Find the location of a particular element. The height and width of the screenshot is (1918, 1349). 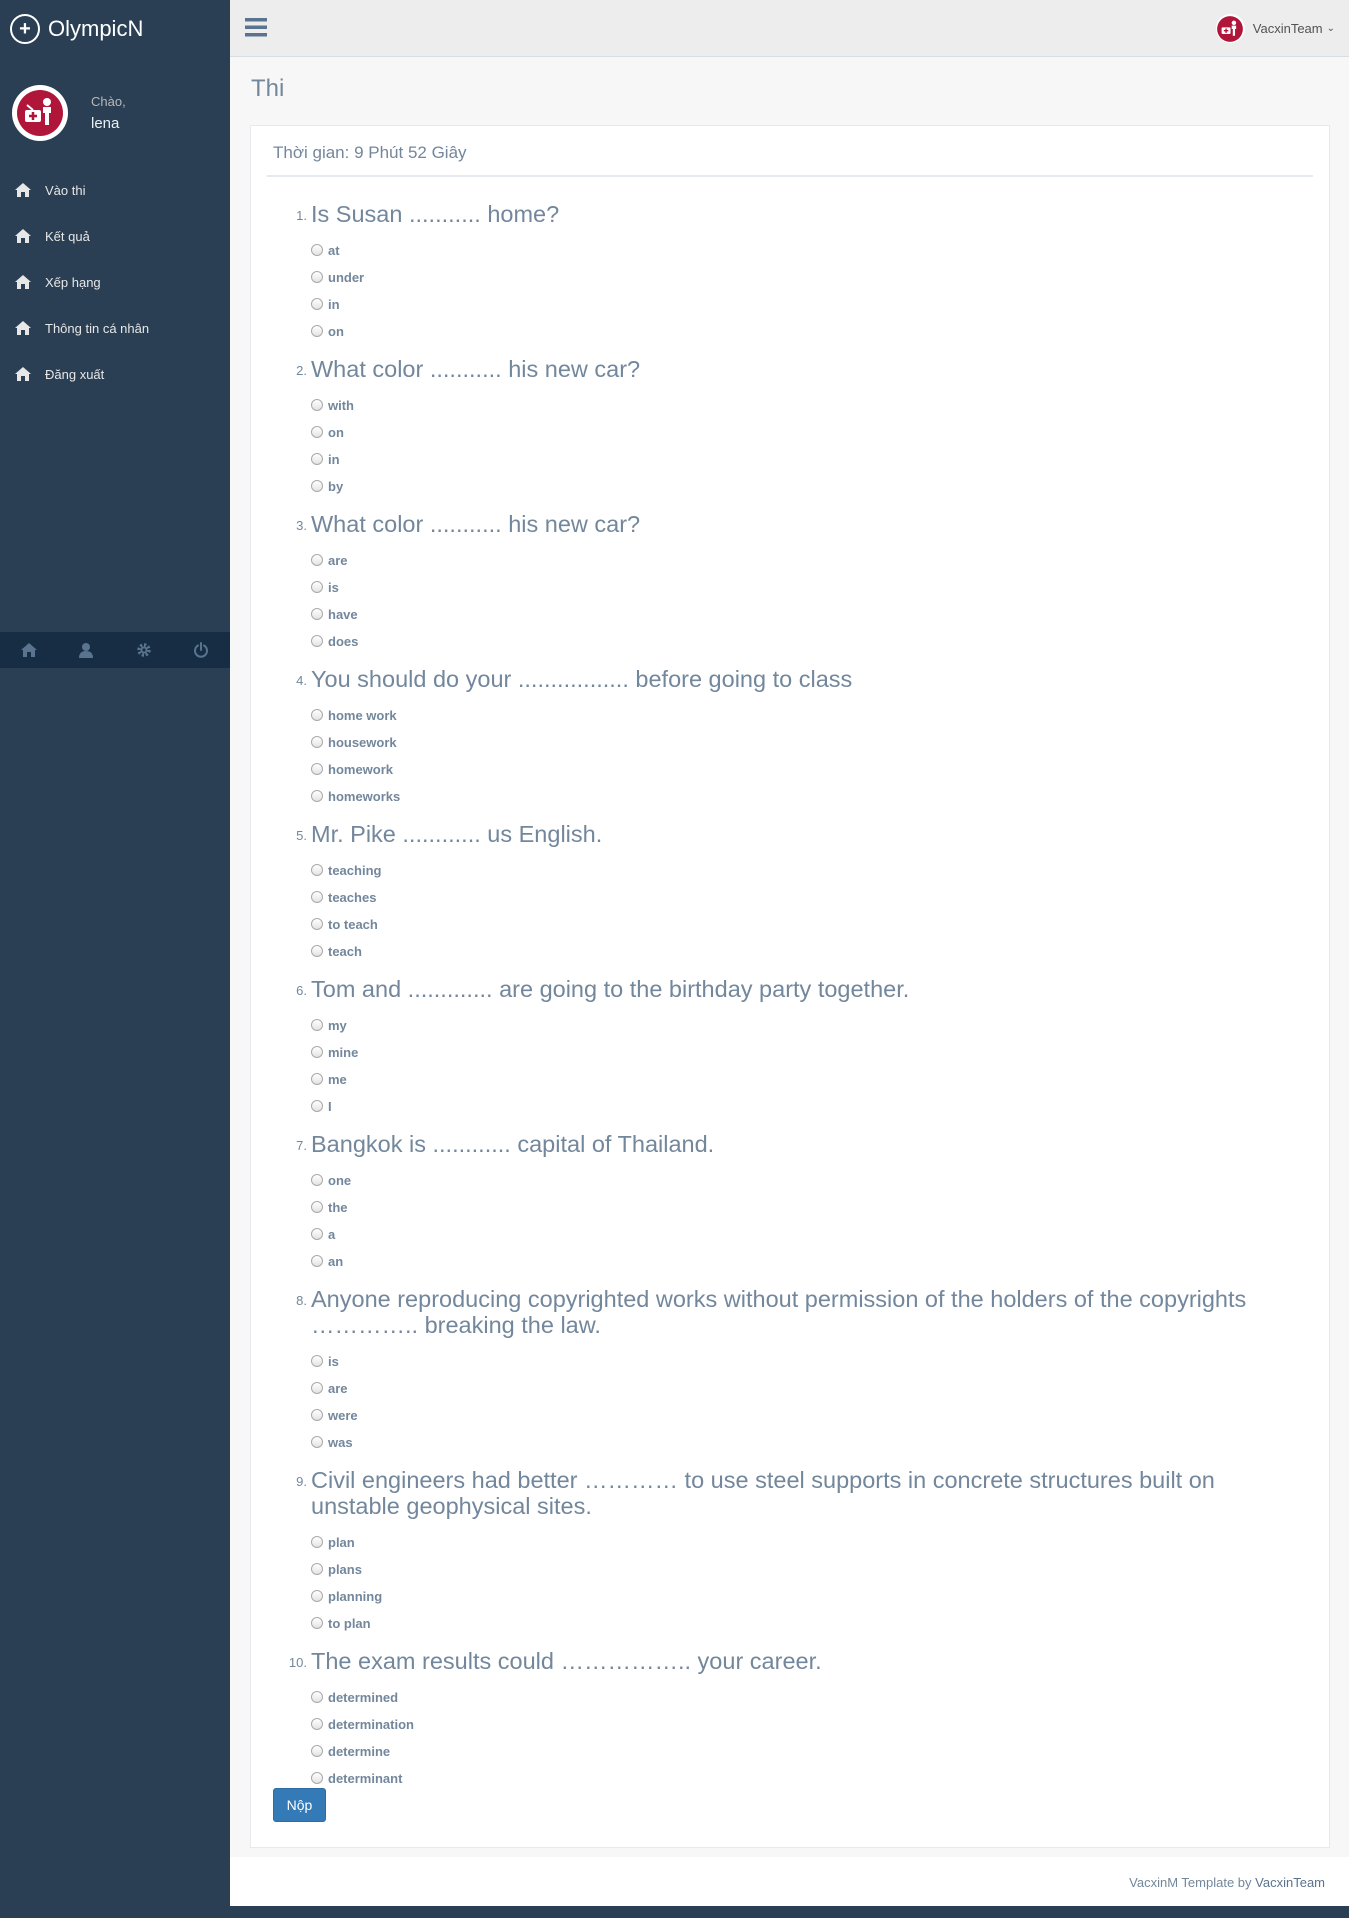

answer-option: me is located at coordinates (809, 1079).